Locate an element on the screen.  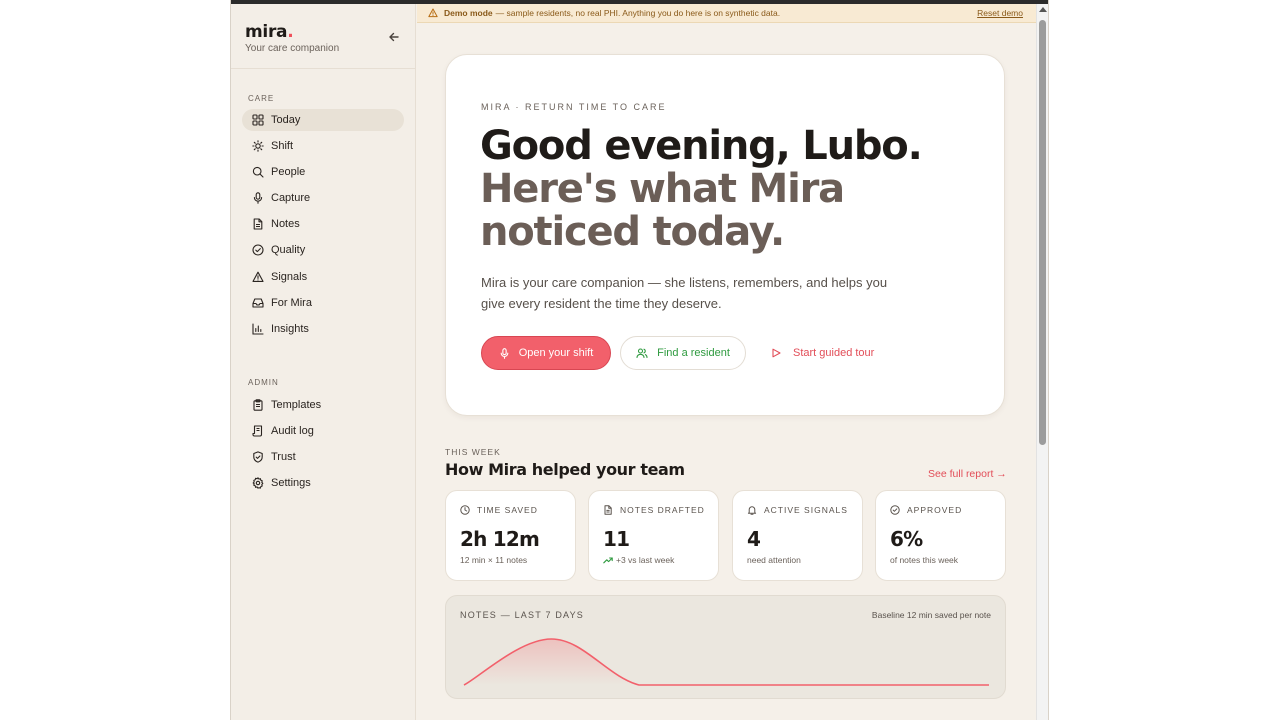
trend-up-icon is located at coordinates (608, 560).